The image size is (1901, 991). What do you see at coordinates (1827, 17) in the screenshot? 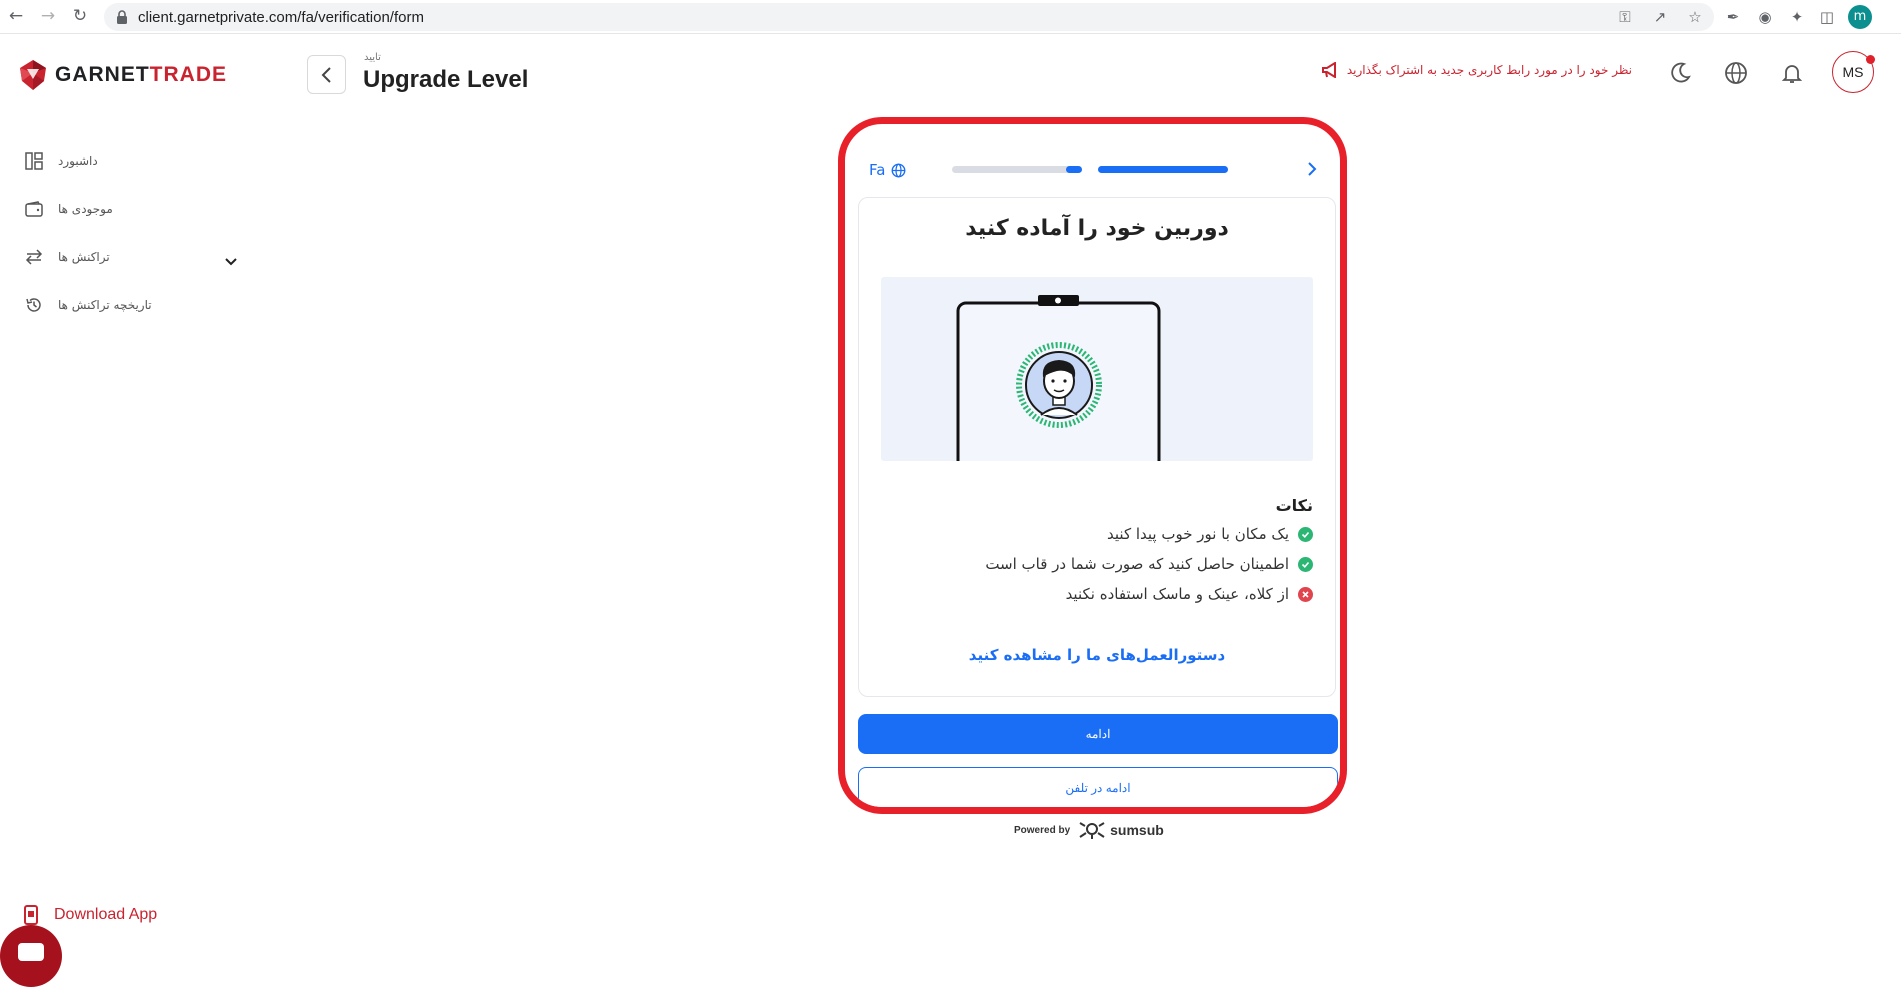
I see `side-panel-icon: ◫` at bounding box center [1827, 17].